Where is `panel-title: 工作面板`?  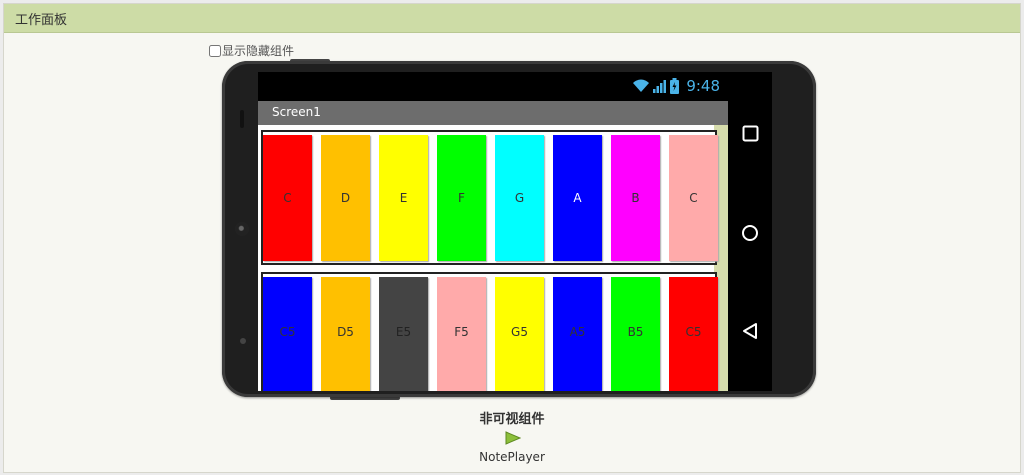
panel-title: 工作面板 is located at coordinates (41, 20).